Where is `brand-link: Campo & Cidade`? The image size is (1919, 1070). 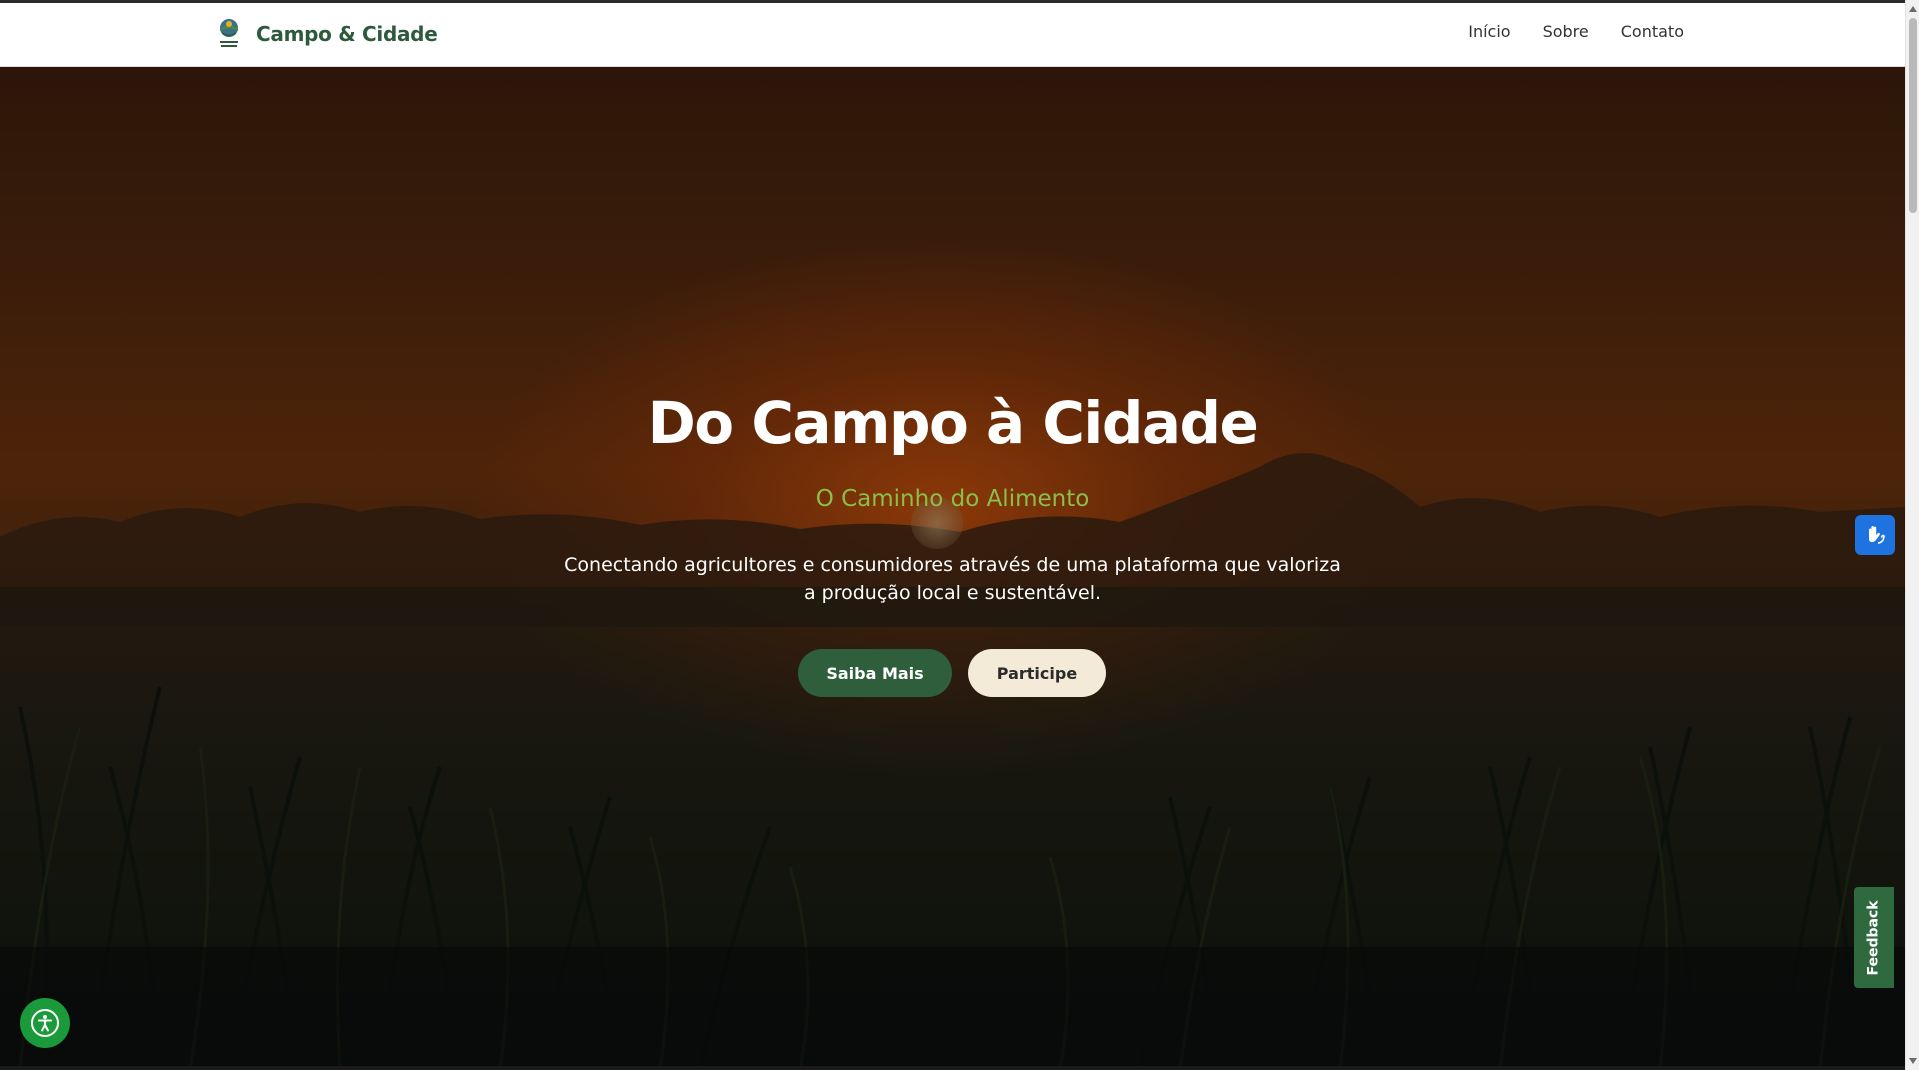
brand-link: Campo & Cidade is located at coordinates (327, 34).